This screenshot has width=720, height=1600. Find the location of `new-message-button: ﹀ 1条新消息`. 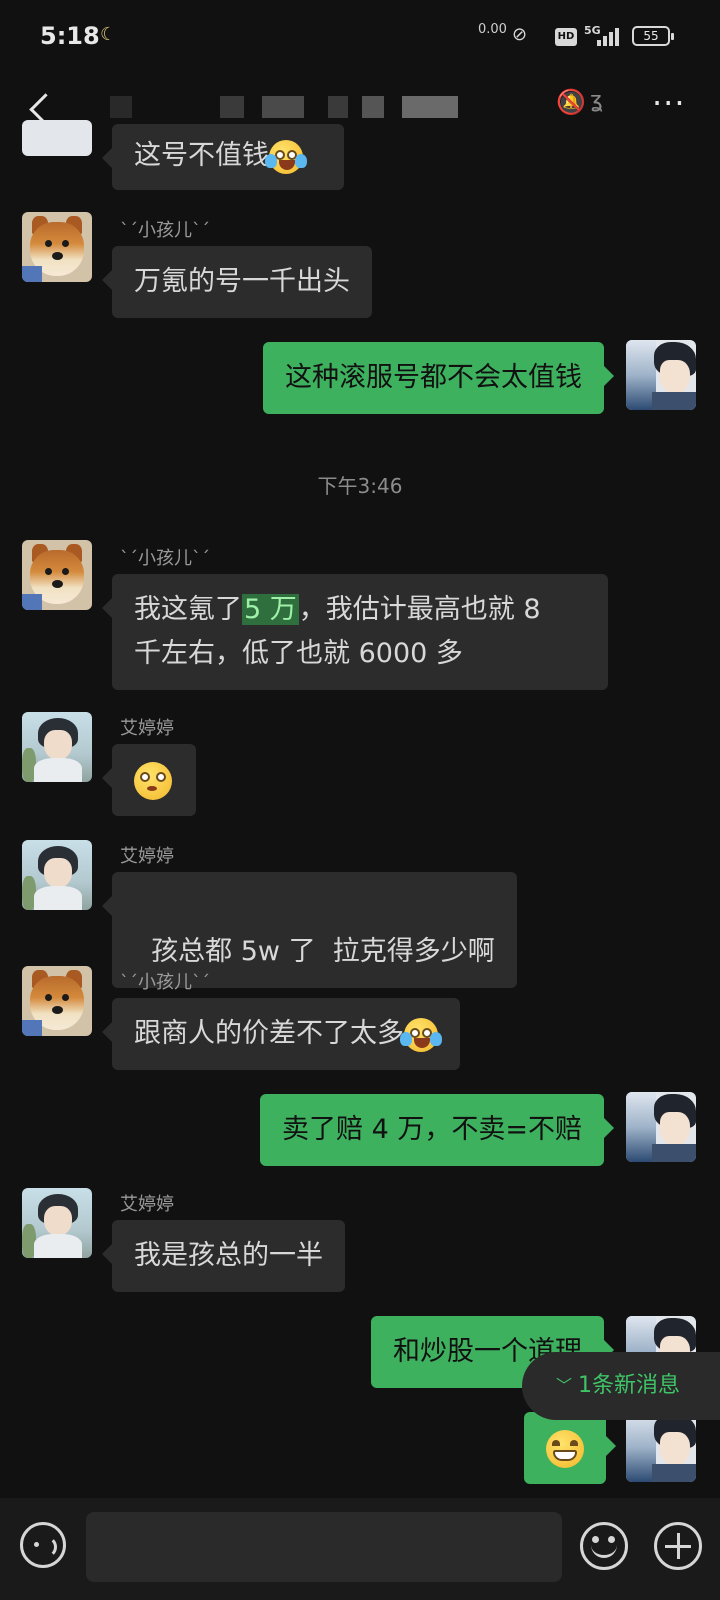

new-message-button: ﹀ 1条新消息 is located at coordinates (621, 1386).